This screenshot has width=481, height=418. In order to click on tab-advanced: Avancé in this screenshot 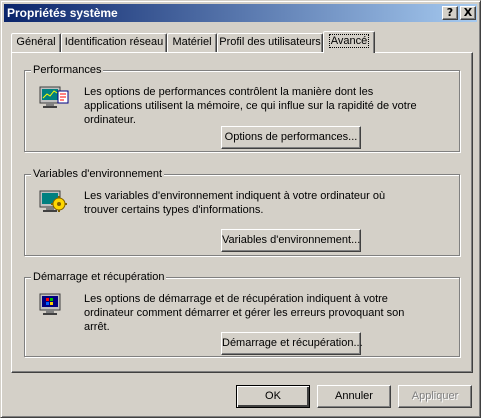, I will do `click(349, 42)`.